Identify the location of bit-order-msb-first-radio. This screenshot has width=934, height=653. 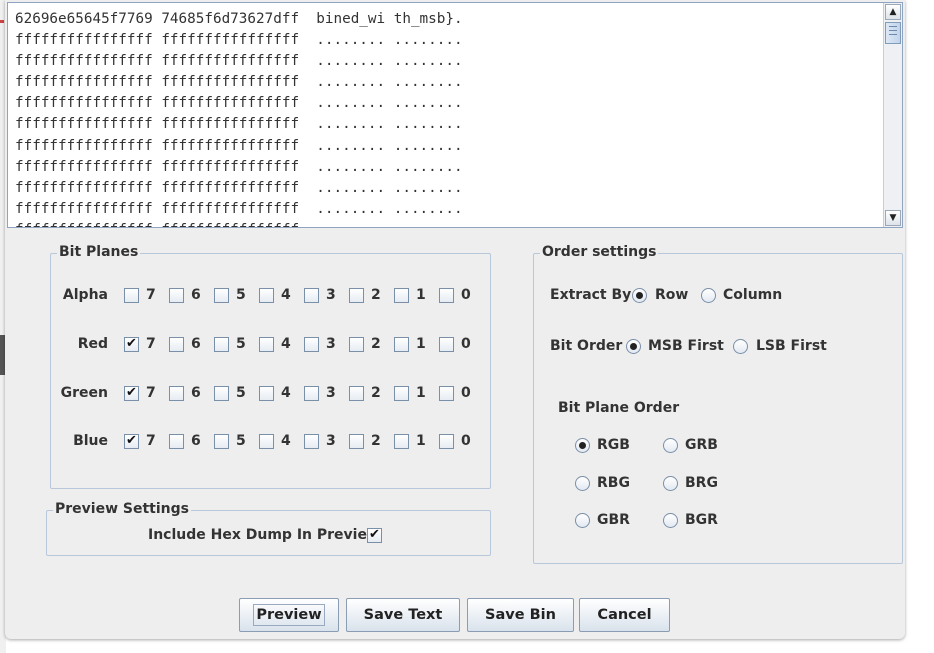
(633, 346).